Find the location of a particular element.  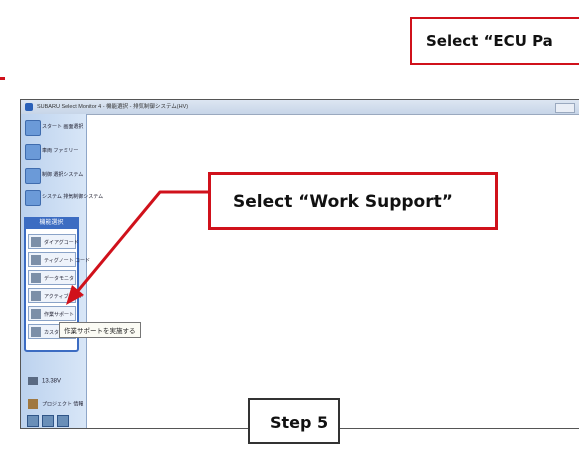

arrow-overlay is located at coordinates (137, 247).